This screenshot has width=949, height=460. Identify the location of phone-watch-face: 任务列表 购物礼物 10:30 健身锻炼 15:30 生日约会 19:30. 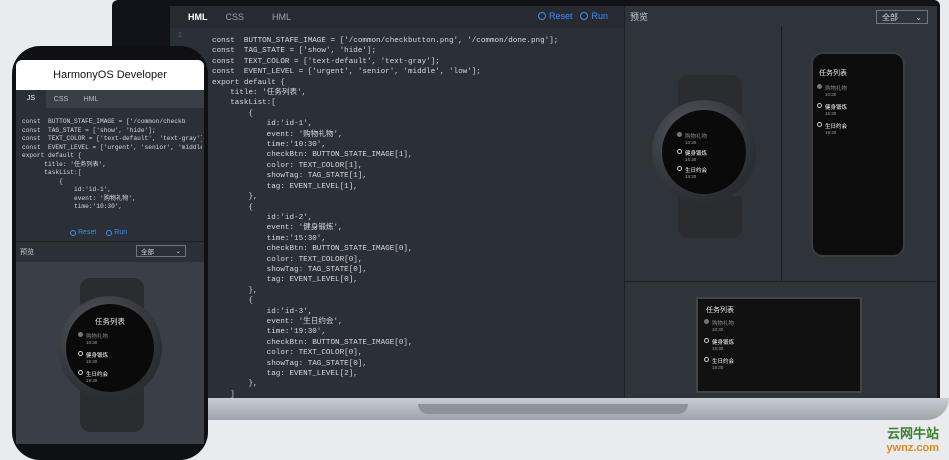
(110, 348).